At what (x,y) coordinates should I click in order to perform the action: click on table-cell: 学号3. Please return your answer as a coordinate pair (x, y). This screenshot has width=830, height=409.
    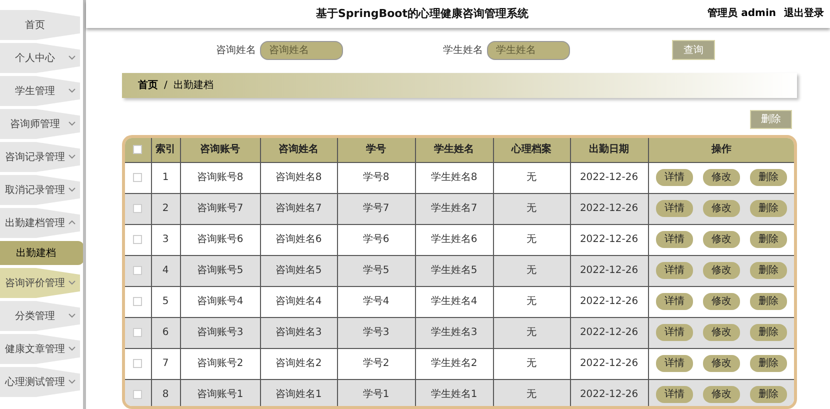
    Looking at the image, I should click on (376, 332).